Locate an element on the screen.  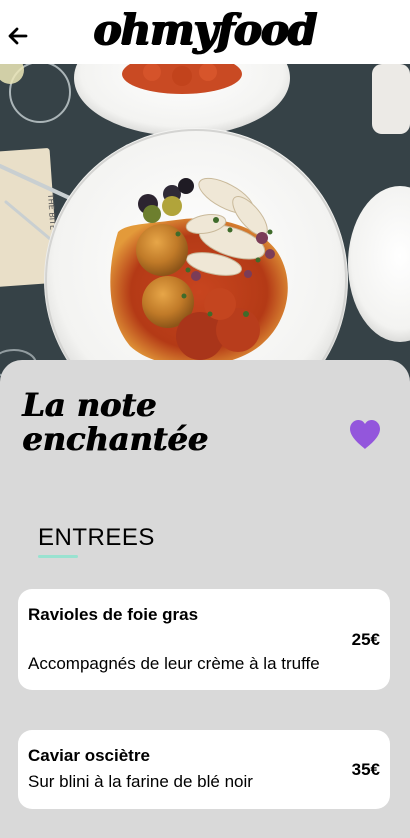
favorite-button is located at coordinates (365, 435).